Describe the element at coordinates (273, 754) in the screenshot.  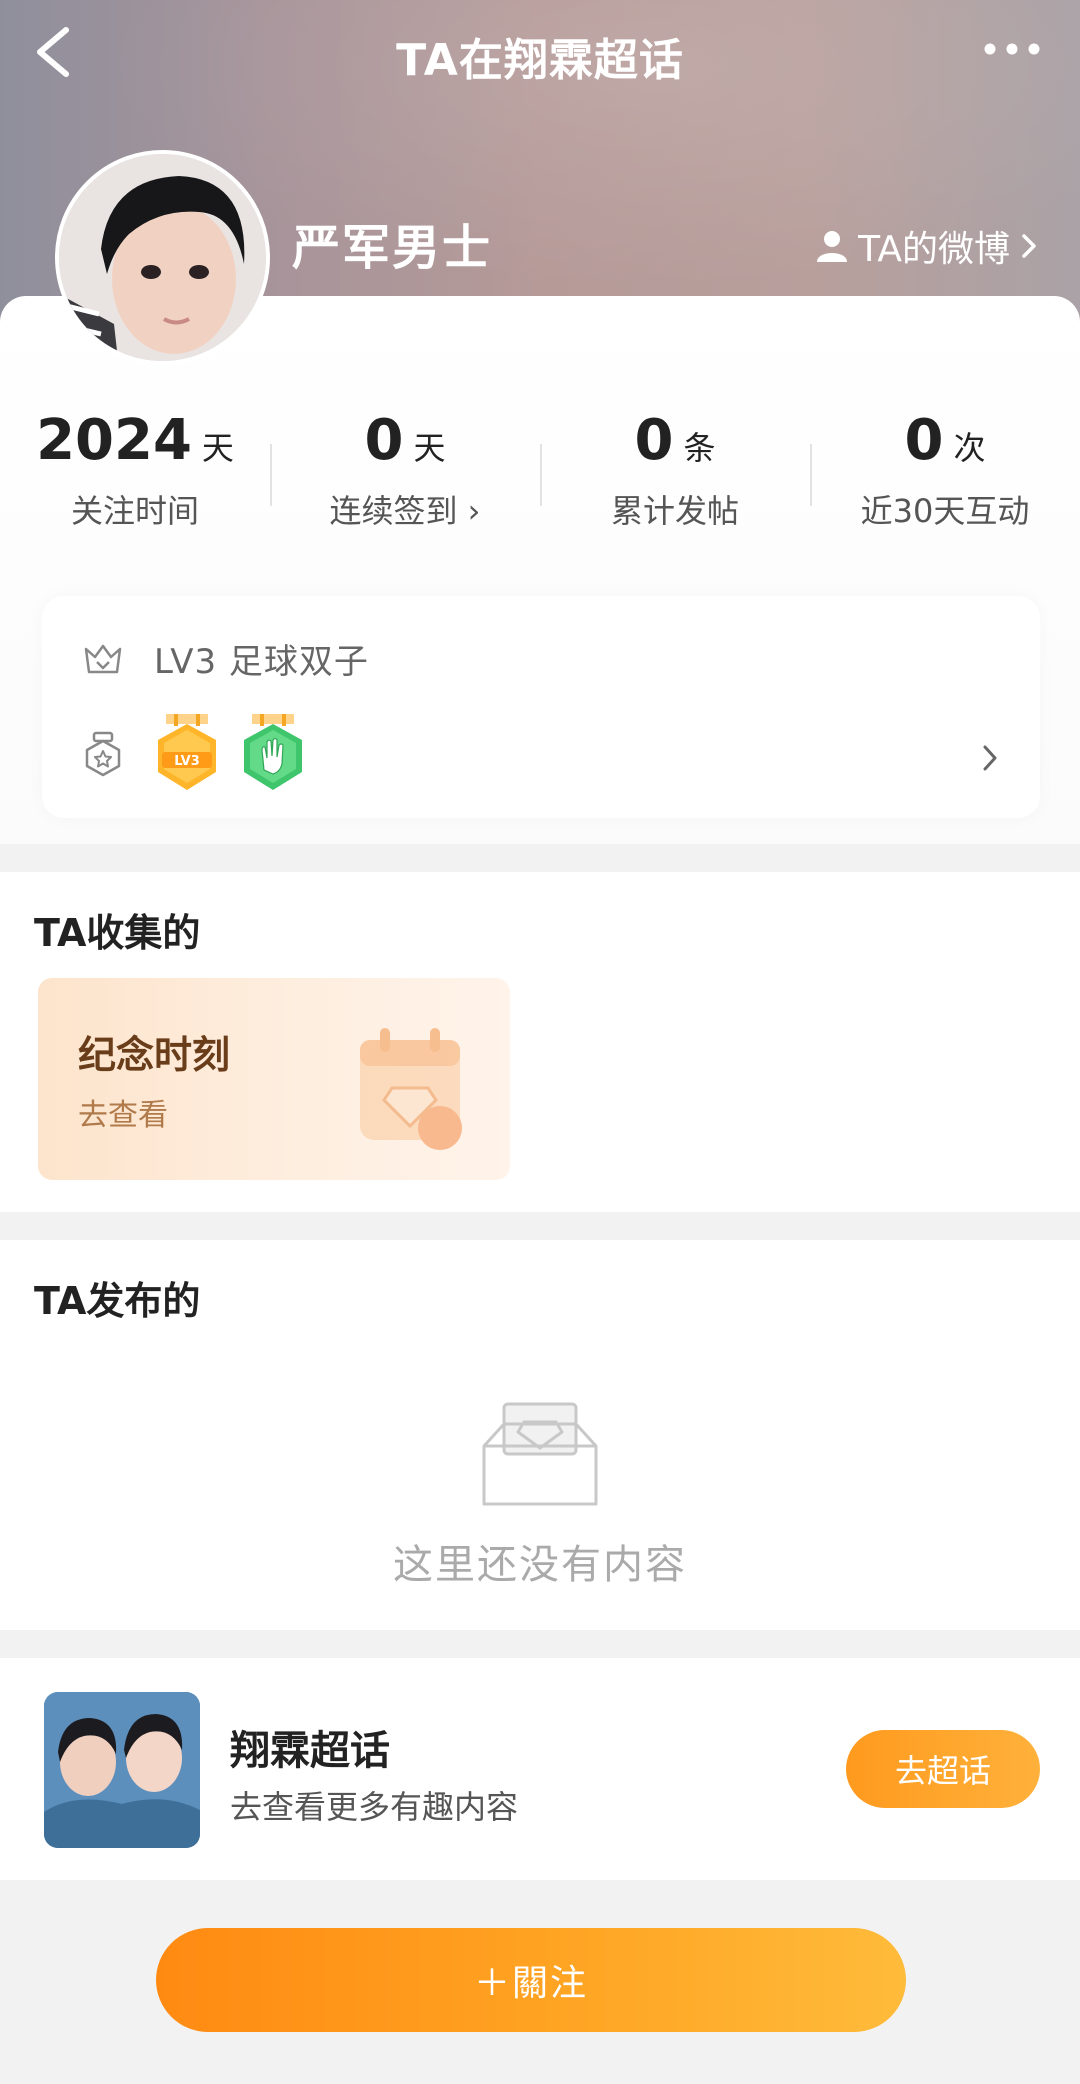
I see `wave-hand-badge-icon` at that location.